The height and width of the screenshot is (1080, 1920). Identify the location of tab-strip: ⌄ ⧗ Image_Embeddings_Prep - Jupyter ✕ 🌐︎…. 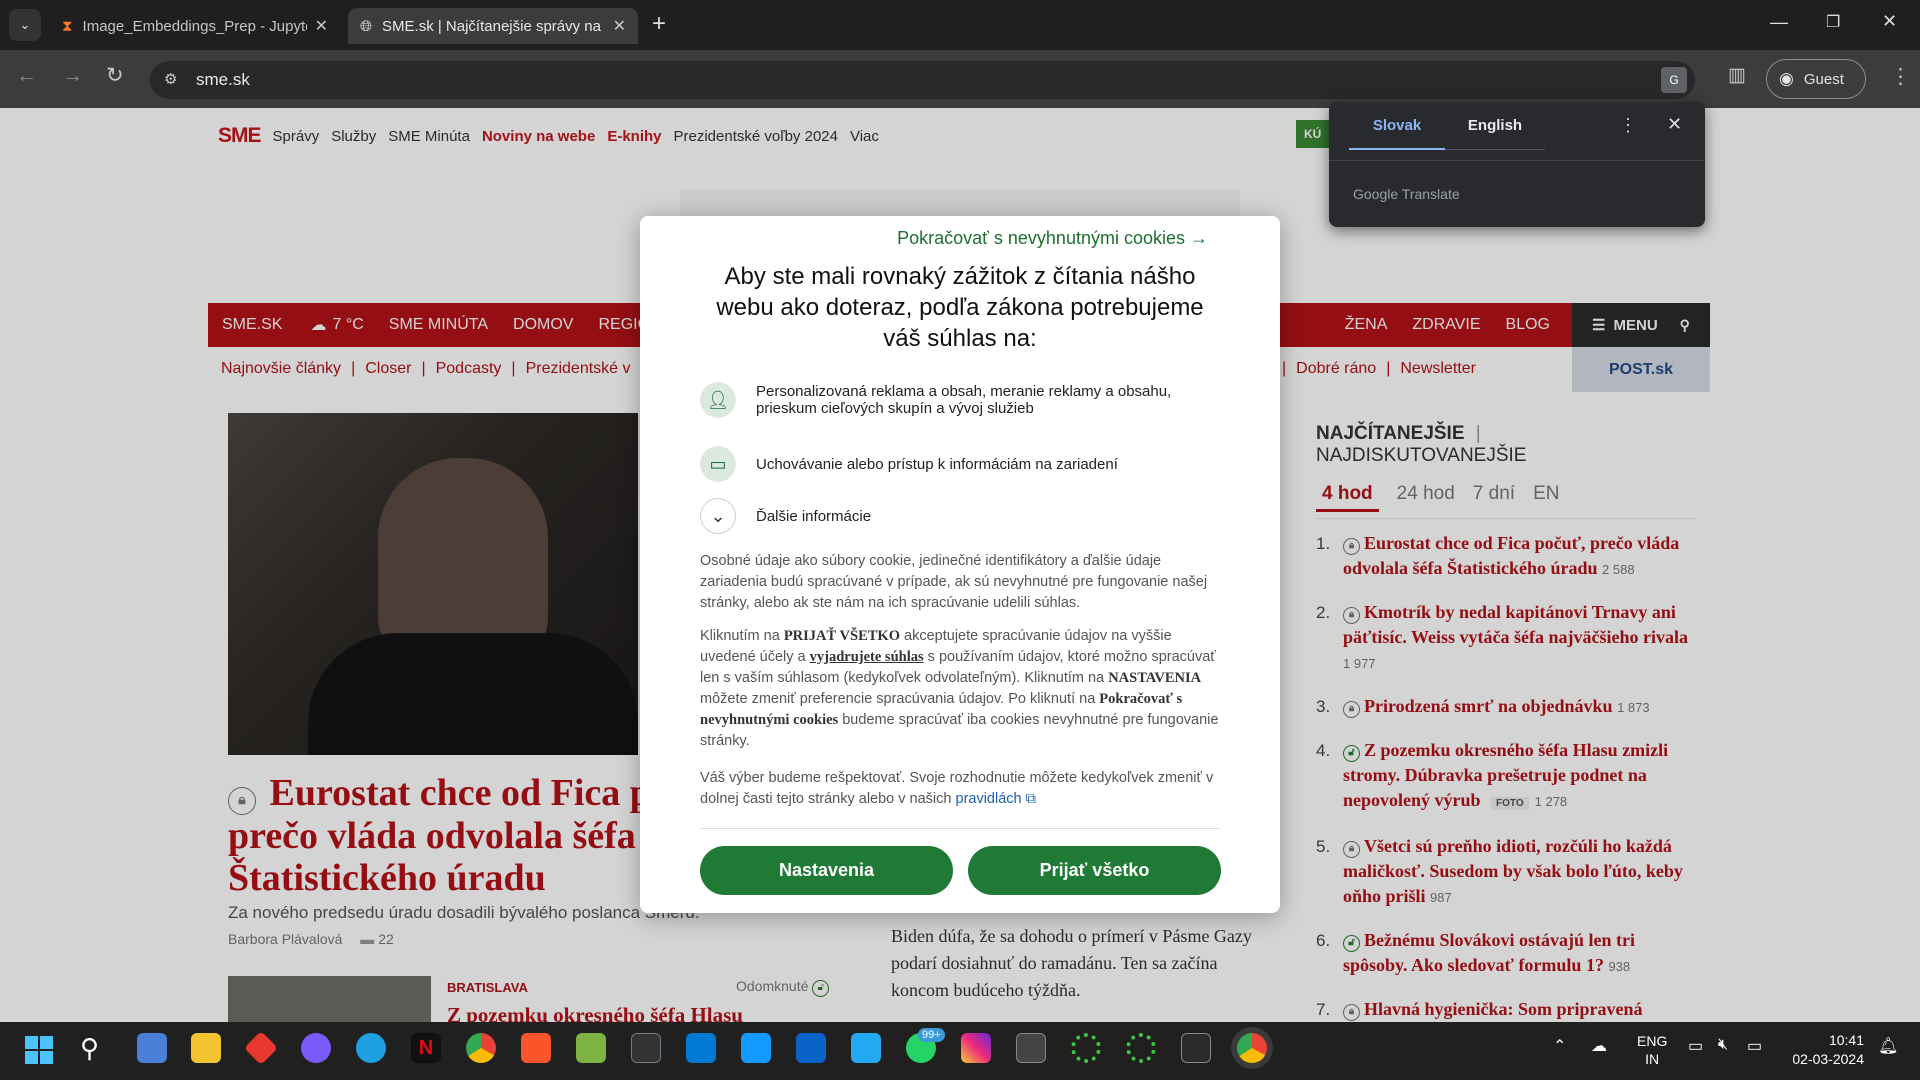
(960, 25).